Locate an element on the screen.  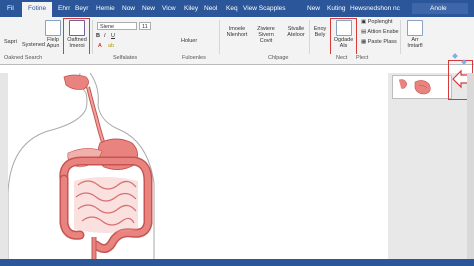
sapri-button: Sapri is located at coordinates (10, 42).